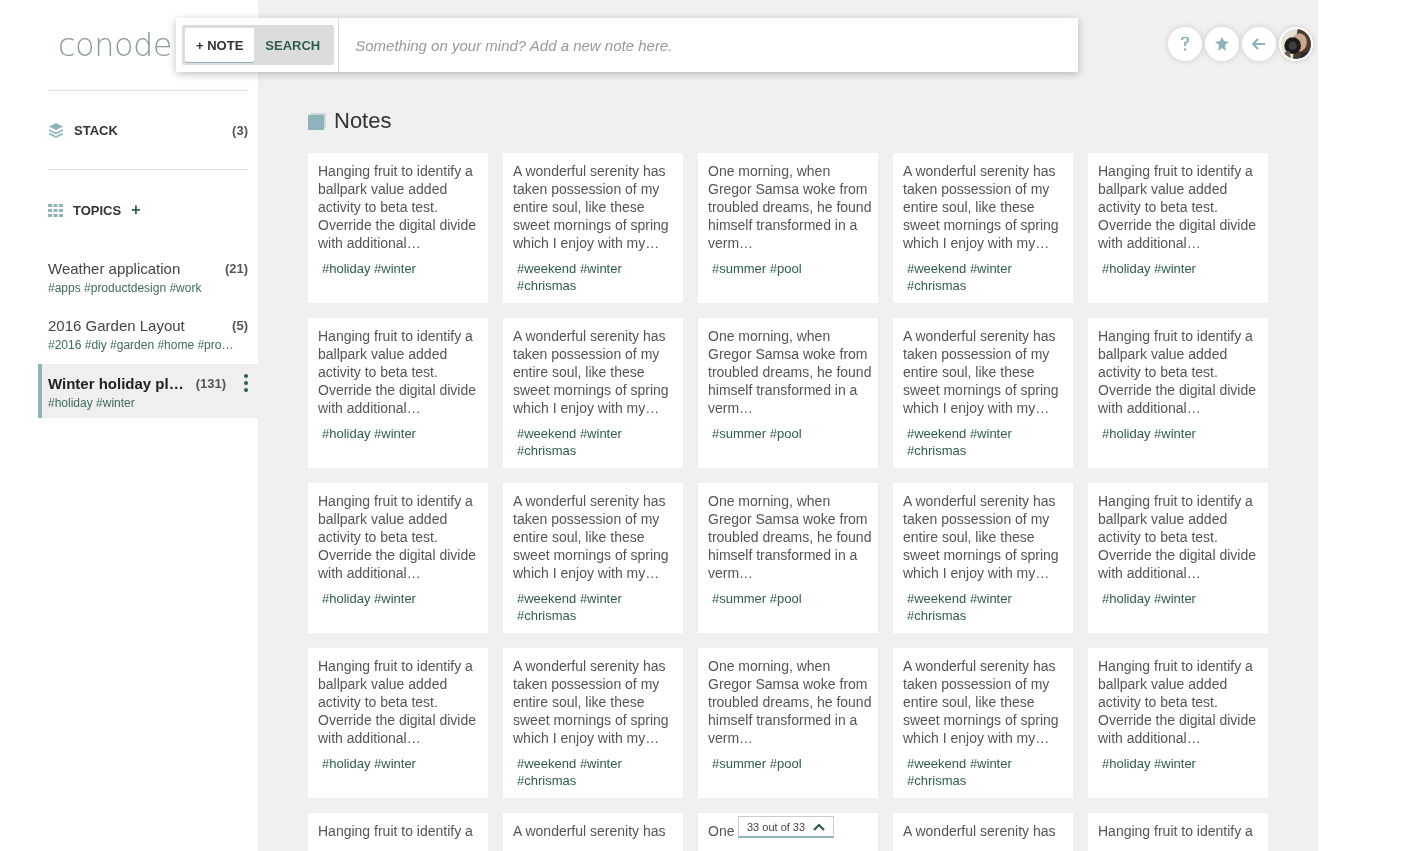  I want to click on topic-title: 2016 Garden Layout, so click(116, 325).